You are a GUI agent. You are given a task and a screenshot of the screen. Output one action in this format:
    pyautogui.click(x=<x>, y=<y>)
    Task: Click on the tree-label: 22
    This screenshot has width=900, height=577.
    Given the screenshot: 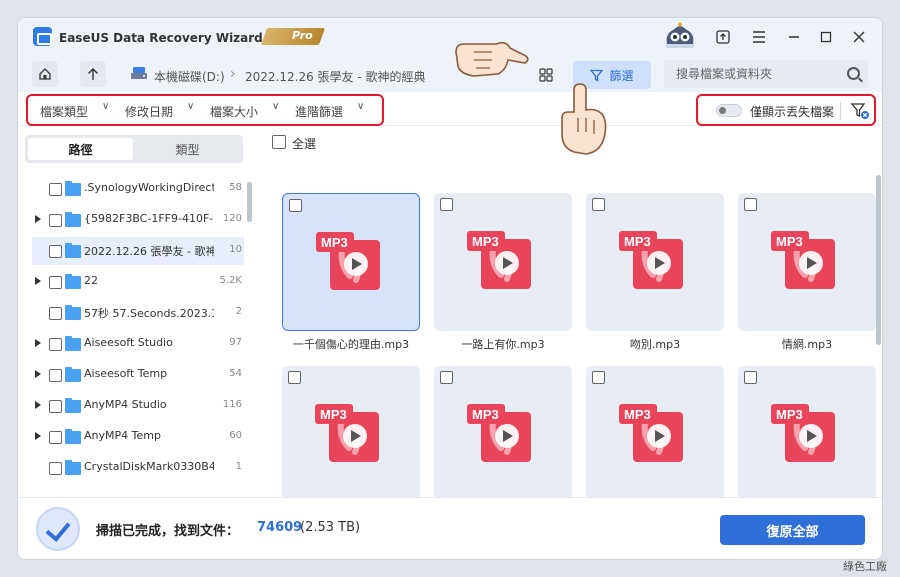 What is the action you would take?
    pyautogui.click(x=91, y=280)
    